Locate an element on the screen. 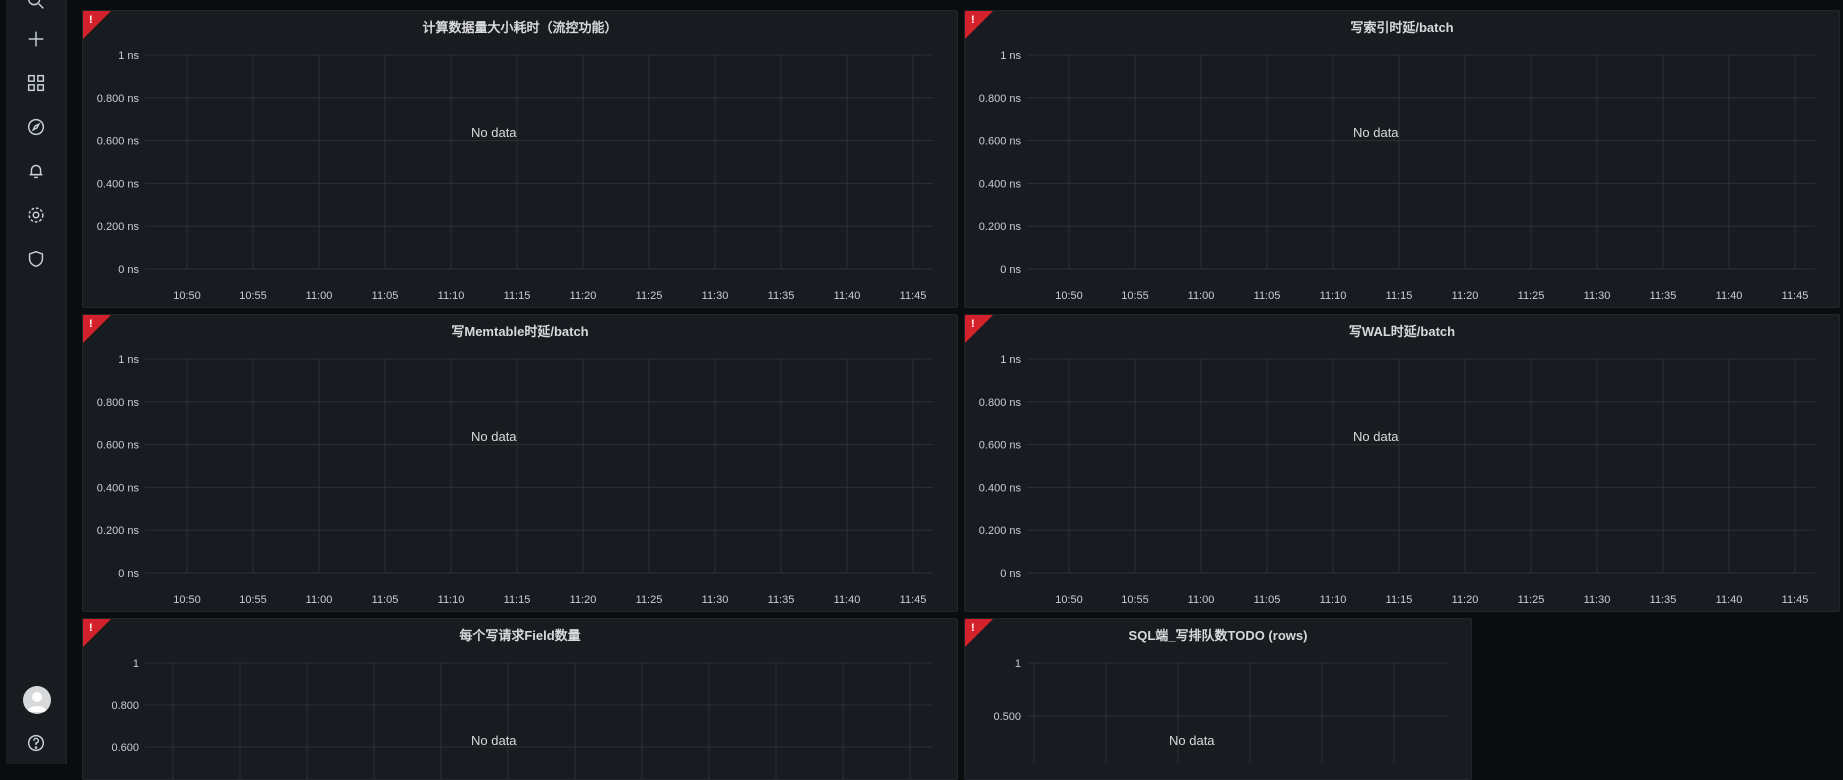 The image size is (1843, 780). panel-title: 每个写请求Field数量 is located at coordinates (520, 634).